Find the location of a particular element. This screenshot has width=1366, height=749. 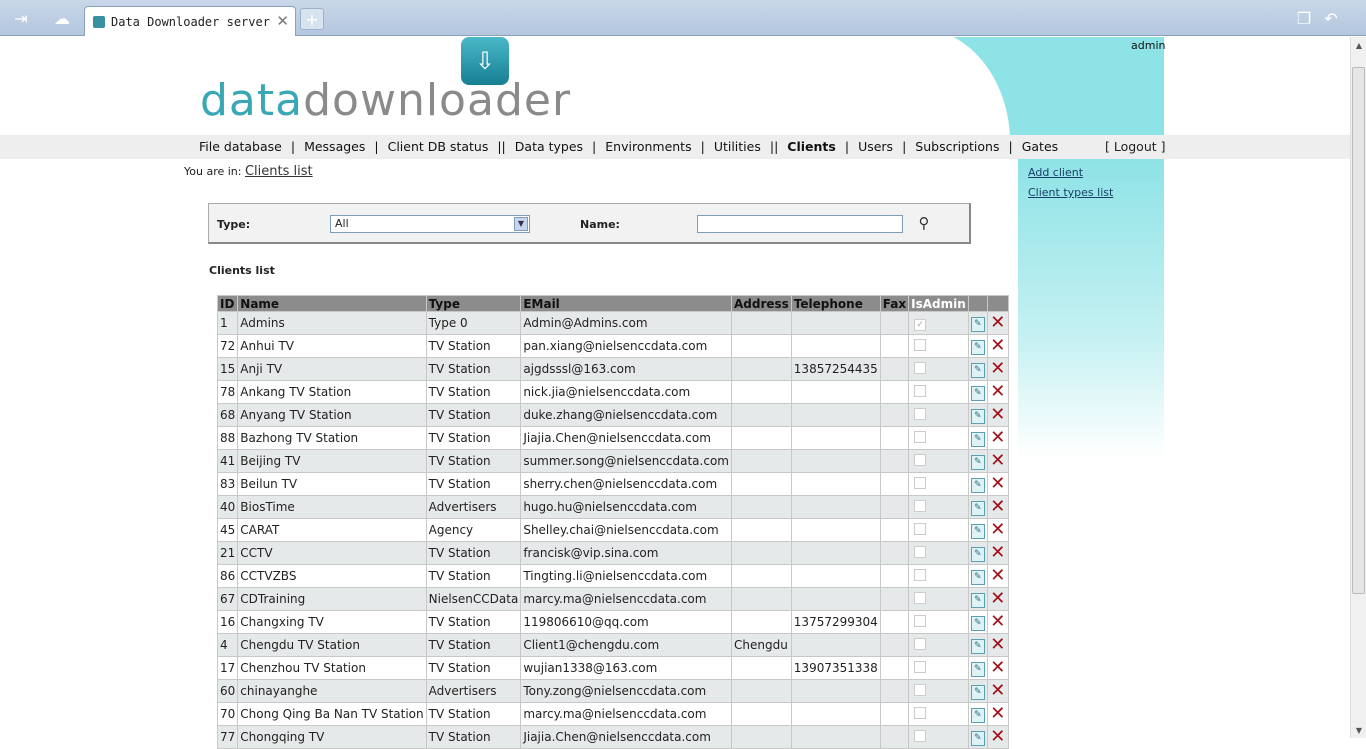

cell-id: 15 is located at coordinates (227, 369).